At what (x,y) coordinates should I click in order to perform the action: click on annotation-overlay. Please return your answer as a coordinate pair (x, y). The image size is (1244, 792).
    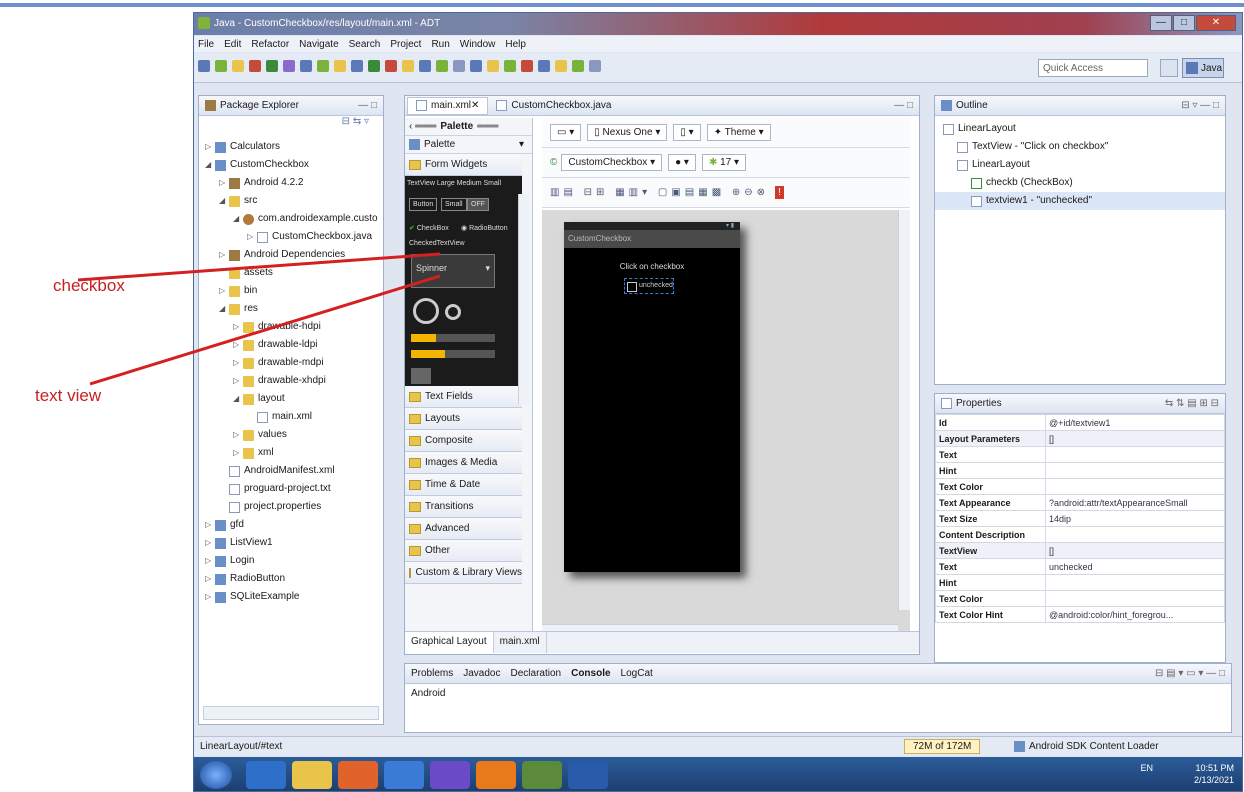
    Looking at the image, I should click on (259, 319).